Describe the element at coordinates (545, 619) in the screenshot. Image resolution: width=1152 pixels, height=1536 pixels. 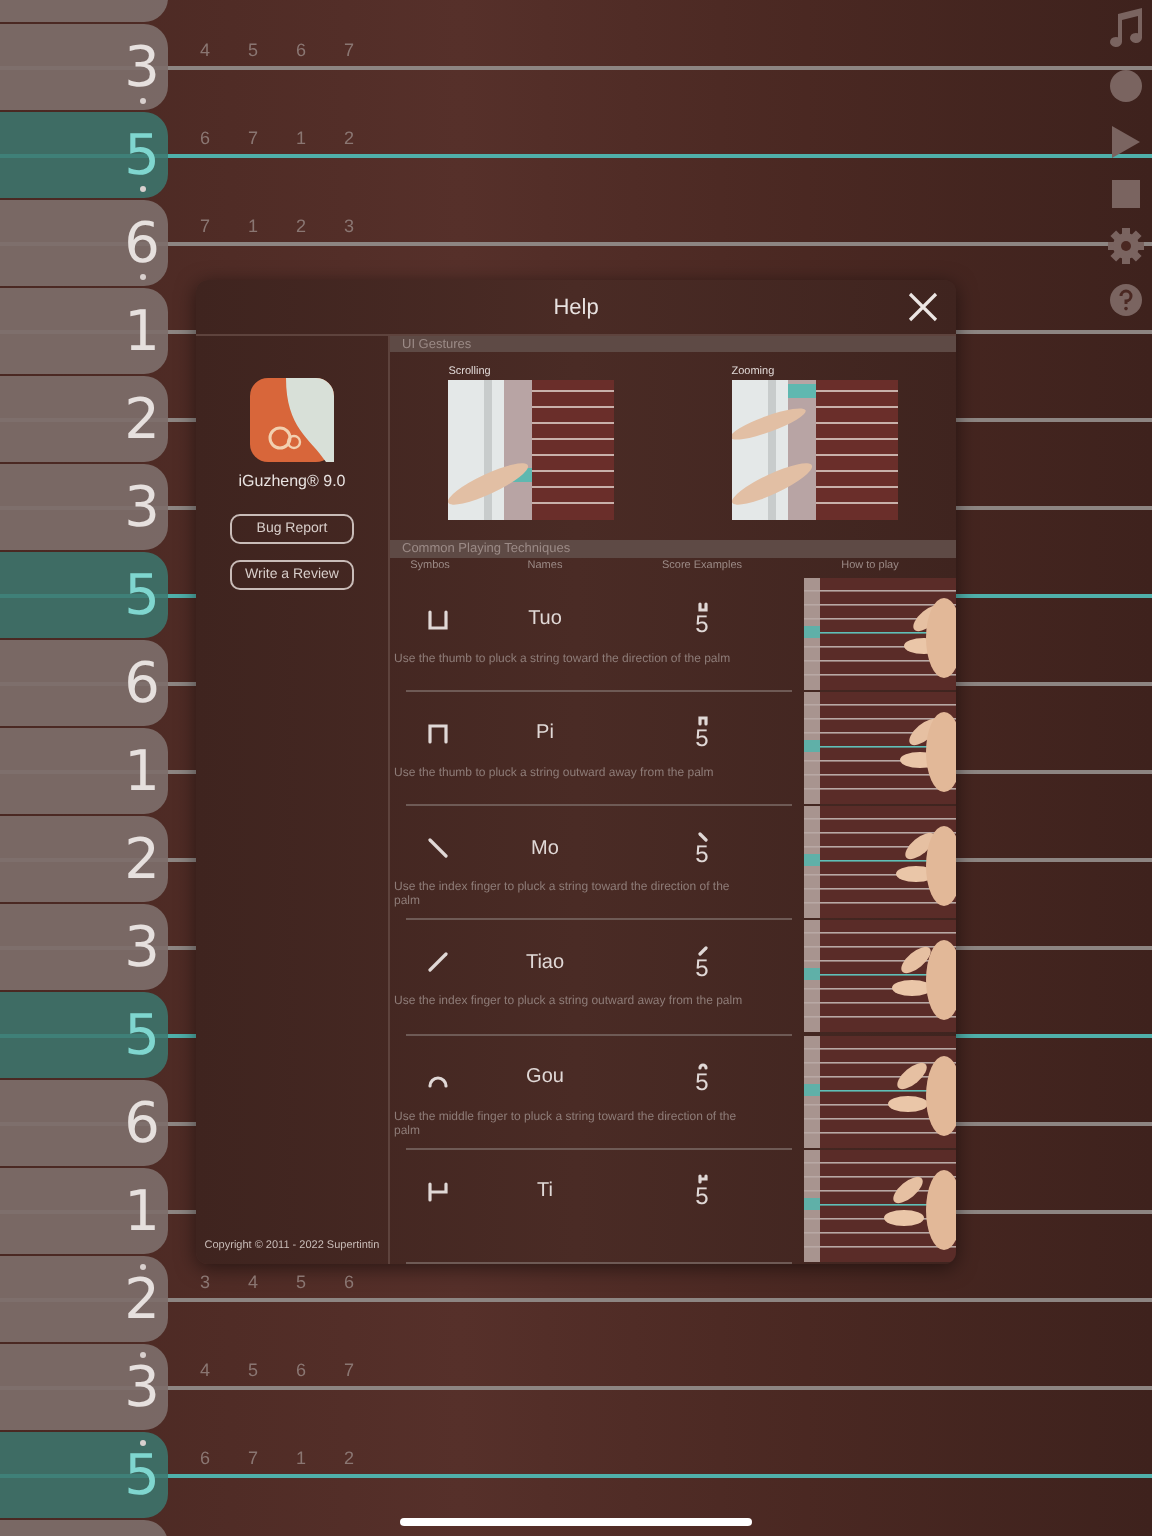
I see `technique-name: Tuo` at that location.